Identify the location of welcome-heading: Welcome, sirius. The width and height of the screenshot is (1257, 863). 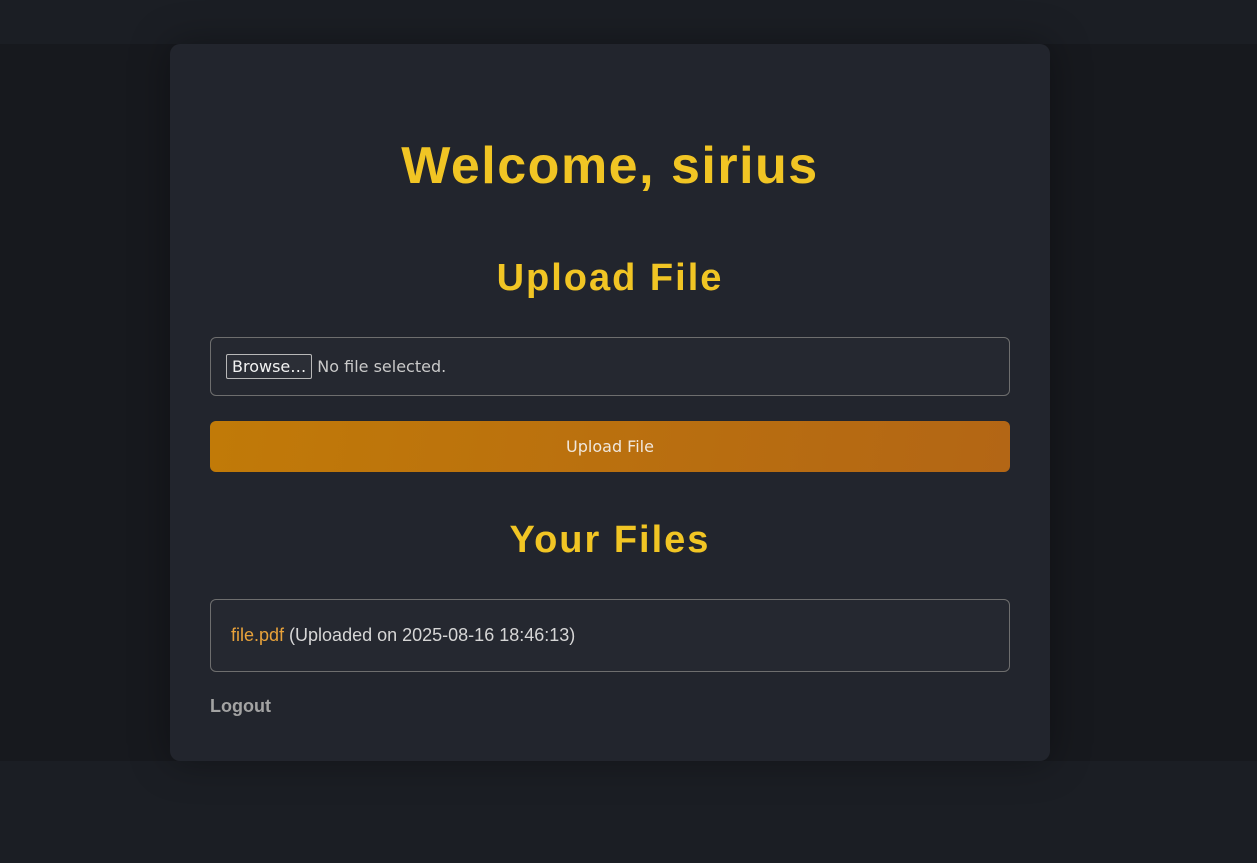
(610, 166).